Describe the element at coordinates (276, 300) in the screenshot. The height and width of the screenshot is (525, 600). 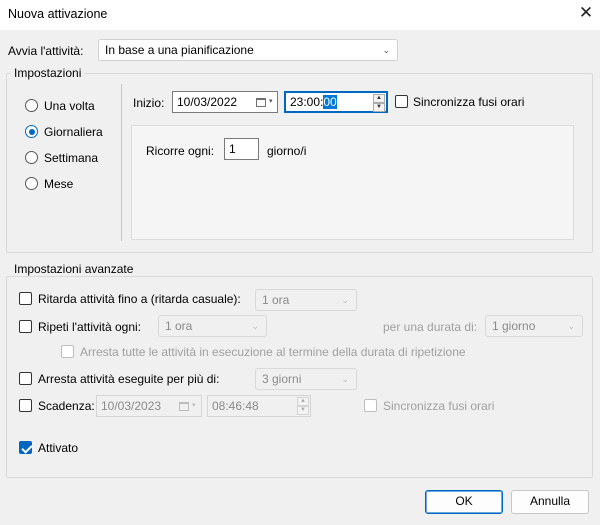
I see `delay-value: 1 ora` at that location.